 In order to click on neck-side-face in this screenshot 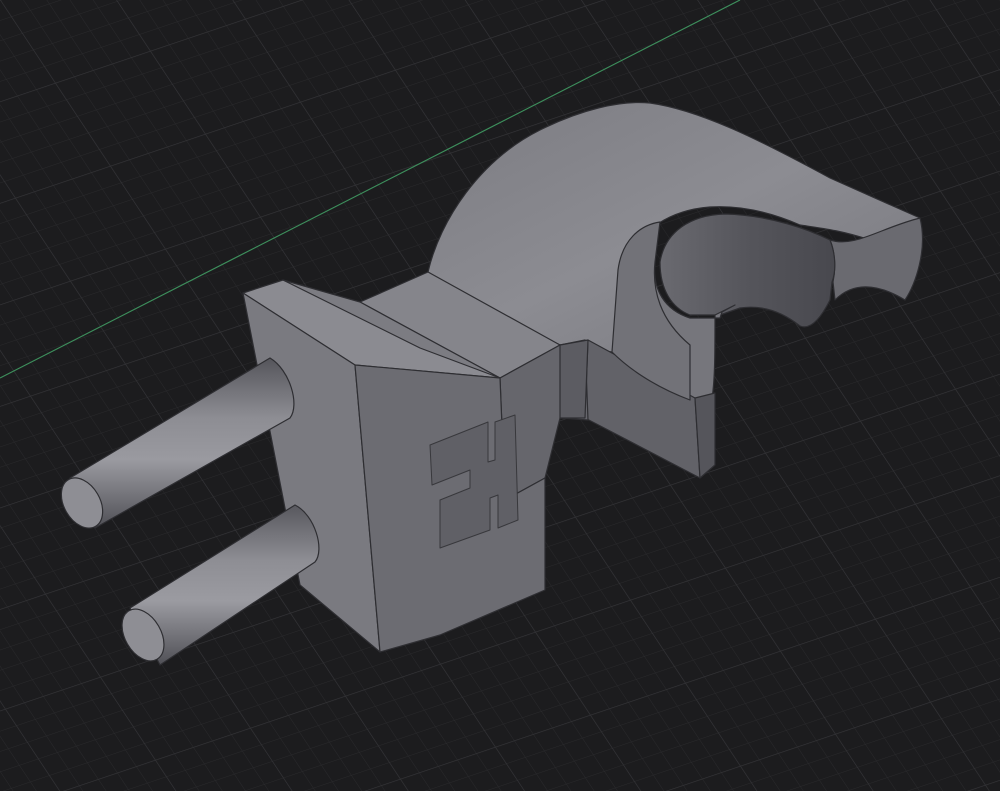, I will do `click(574, 379)`.